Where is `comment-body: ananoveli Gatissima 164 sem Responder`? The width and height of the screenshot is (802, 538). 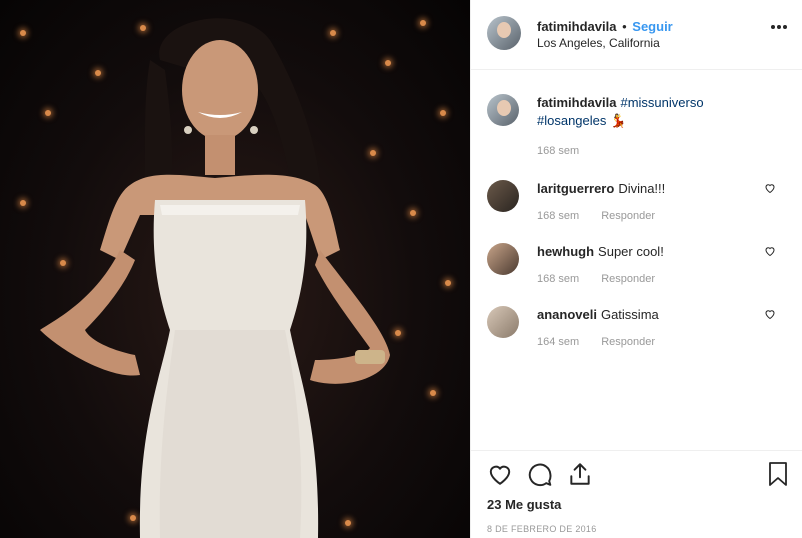 comment-body: ananoveli Gatissima 164 sem Responder is located at coordinates (647, 328).